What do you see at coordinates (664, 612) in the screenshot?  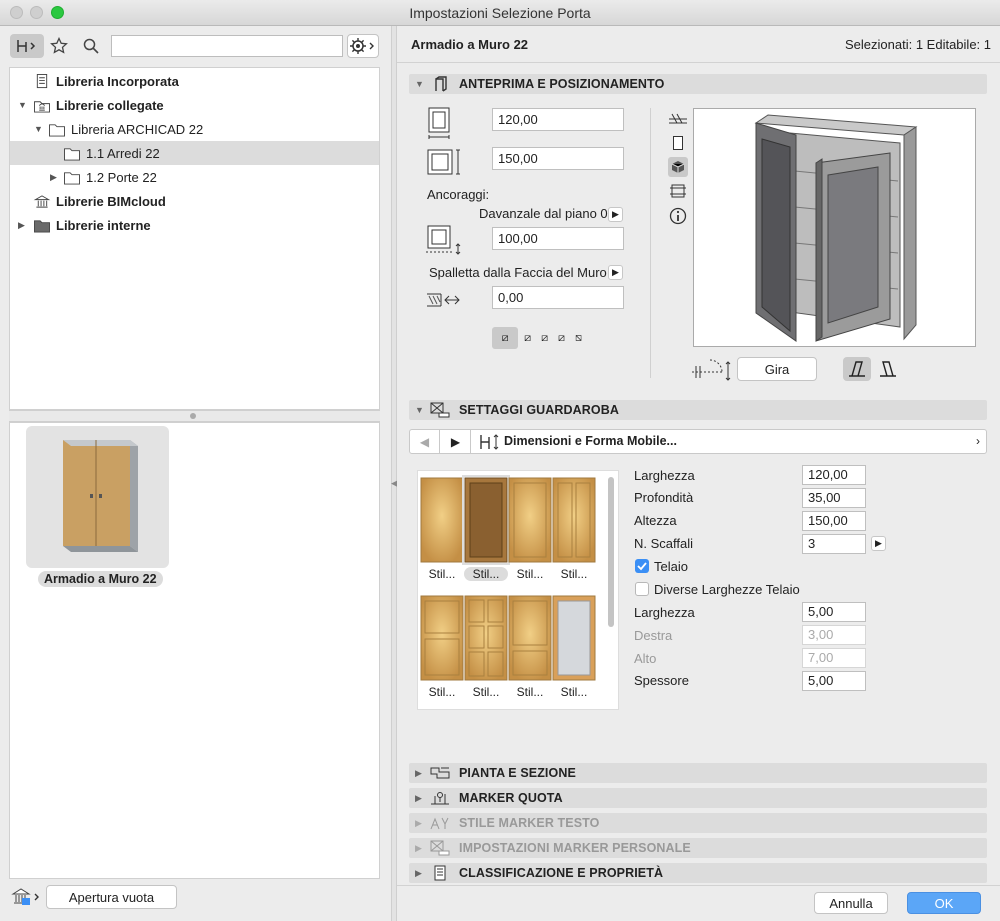 I see `frame-larghezza-label: Larghezza` at bounding box center [664, 612].